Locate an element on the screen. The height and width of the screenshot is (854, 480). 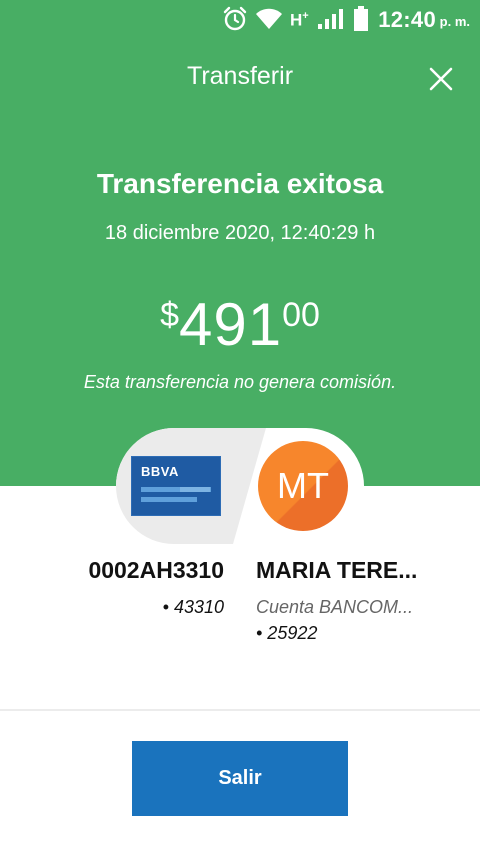
page-title: Transferir is located at coordinates (240, 76).